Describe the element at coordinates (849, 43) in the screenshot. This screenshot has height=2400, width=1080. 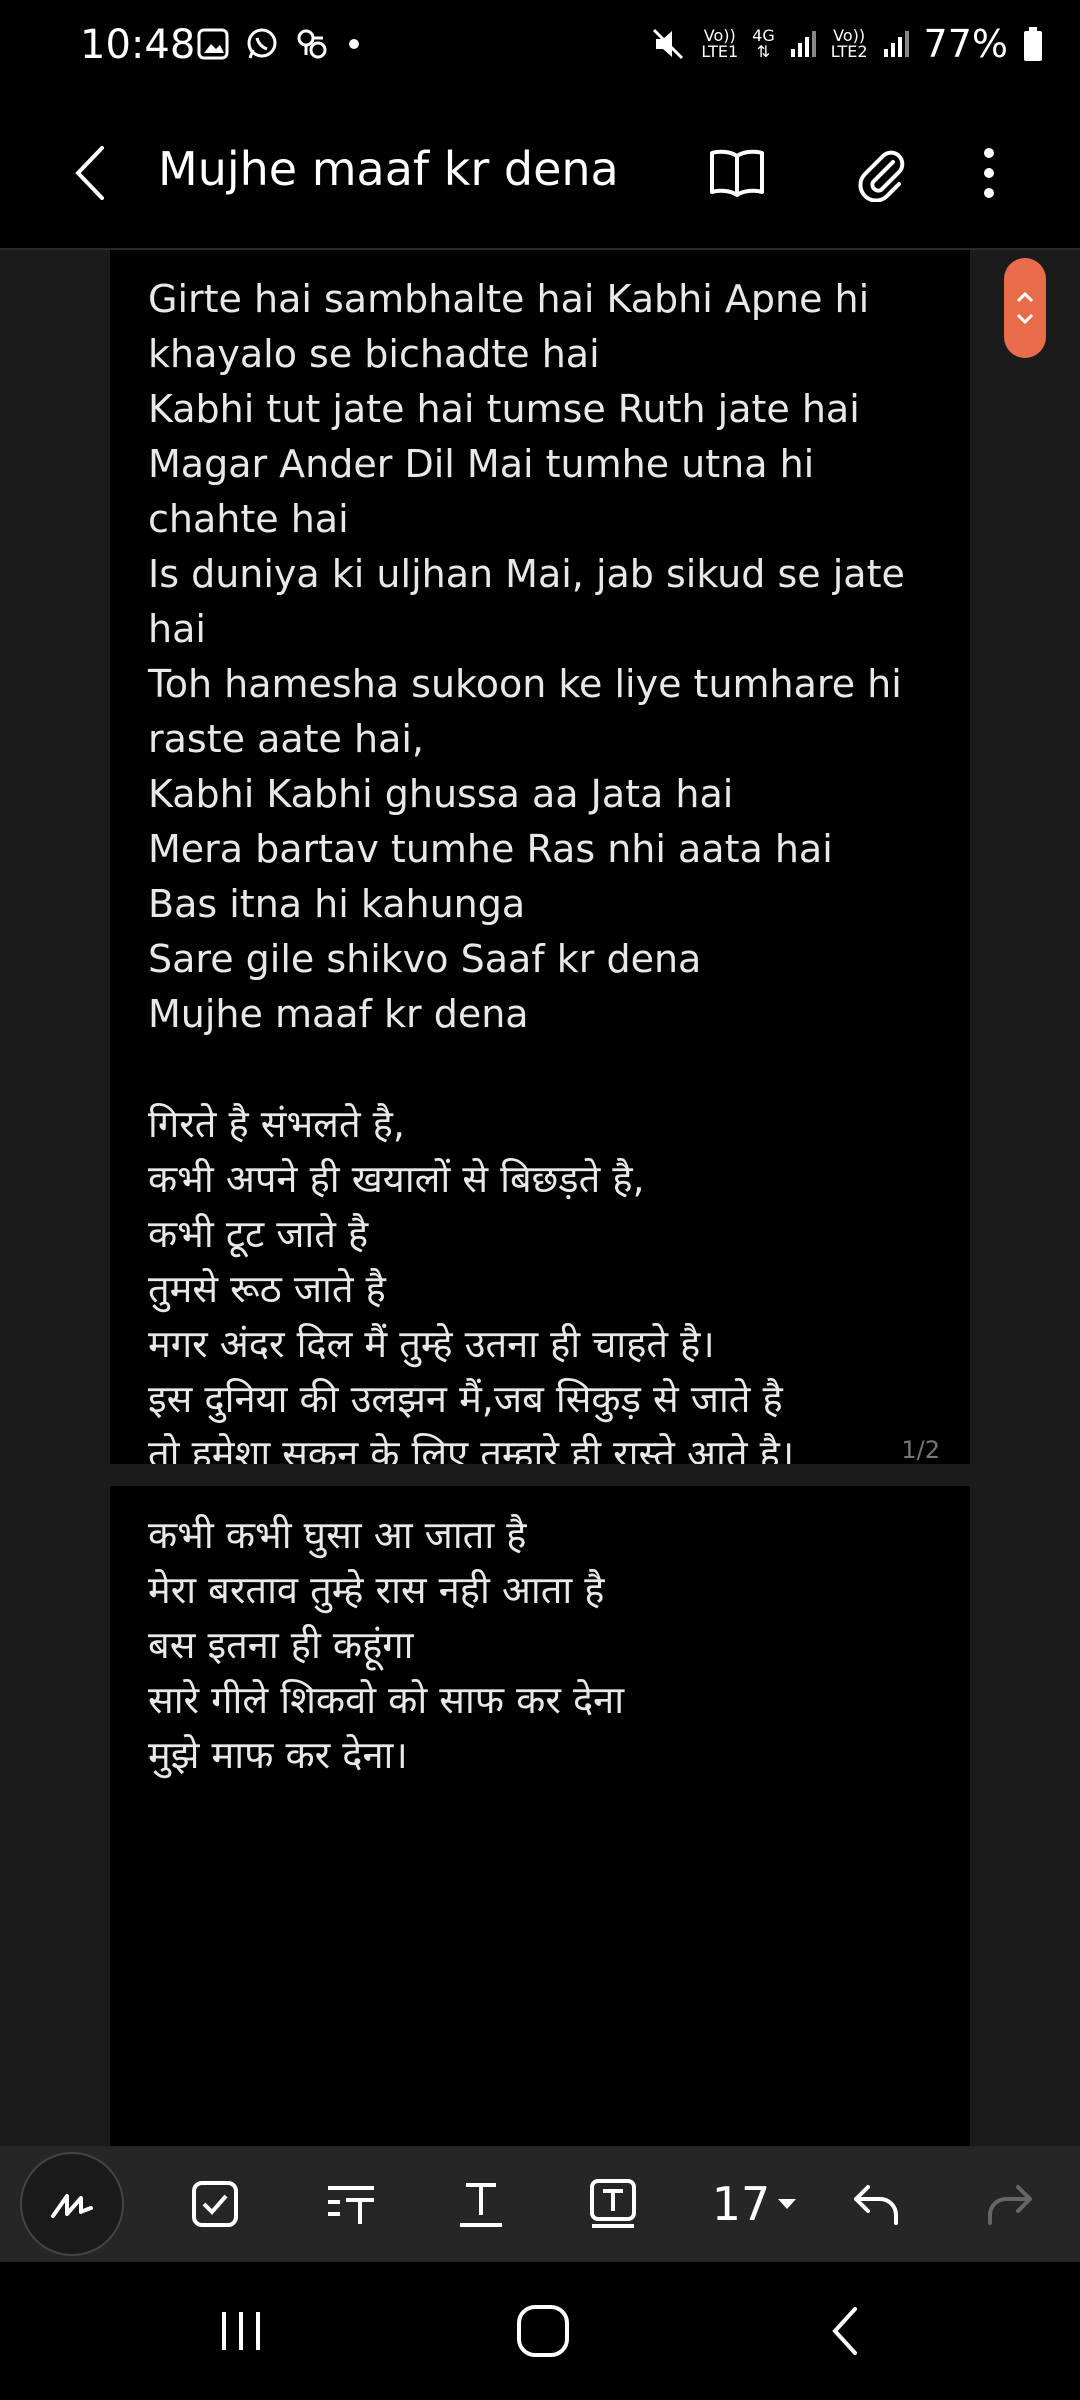
I see `volte-lte2-indicator: Vo)) LTE2` at that location.